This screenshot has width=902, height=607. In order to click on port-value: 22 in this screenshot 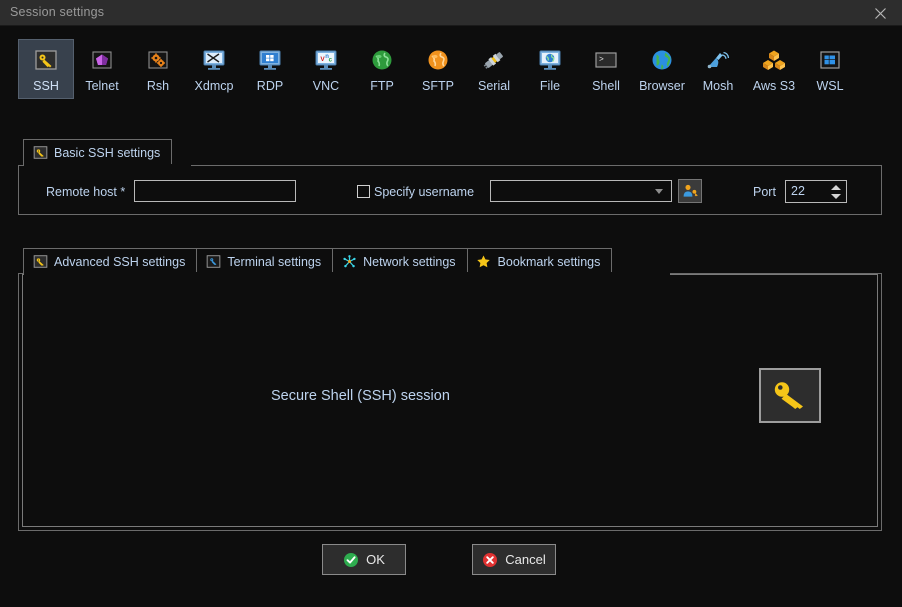, I will do `click(798, 191)`.